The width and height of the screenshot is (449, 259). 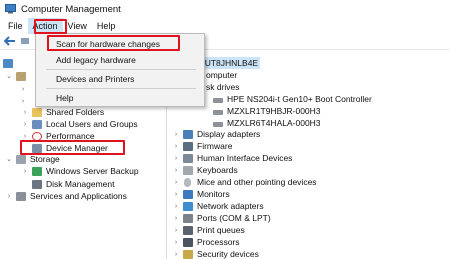 I want to click on tree-item-disk-management: Disk Management, so click(x=73, y=184).